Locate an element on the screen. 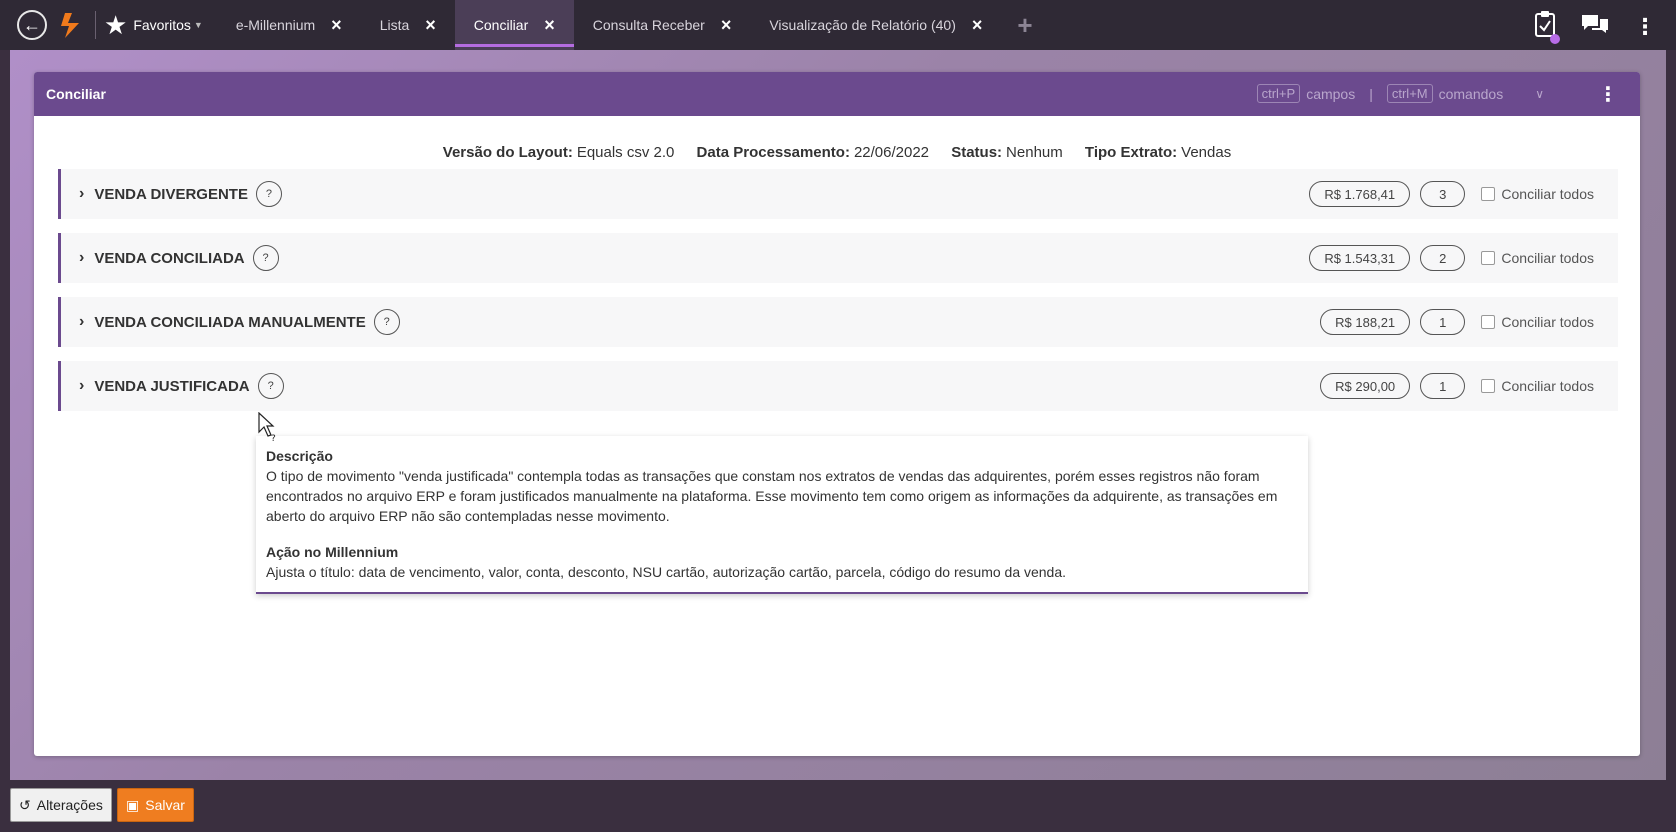 The width and height of the screenshot is (1676, 832). changes-button: ↺ Alterações is located at coordinates (61, 805).